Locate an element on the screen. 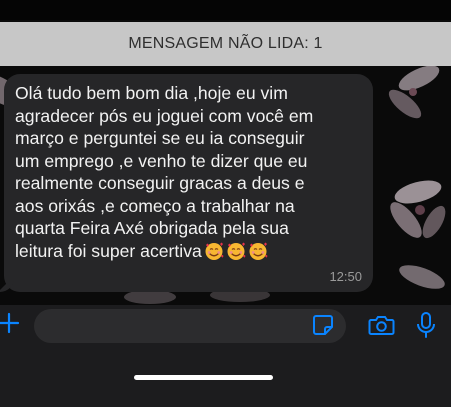 Image resolution: width=451 pixels, height=407 pixels. camera-icon is located at coordinates (381, 325).